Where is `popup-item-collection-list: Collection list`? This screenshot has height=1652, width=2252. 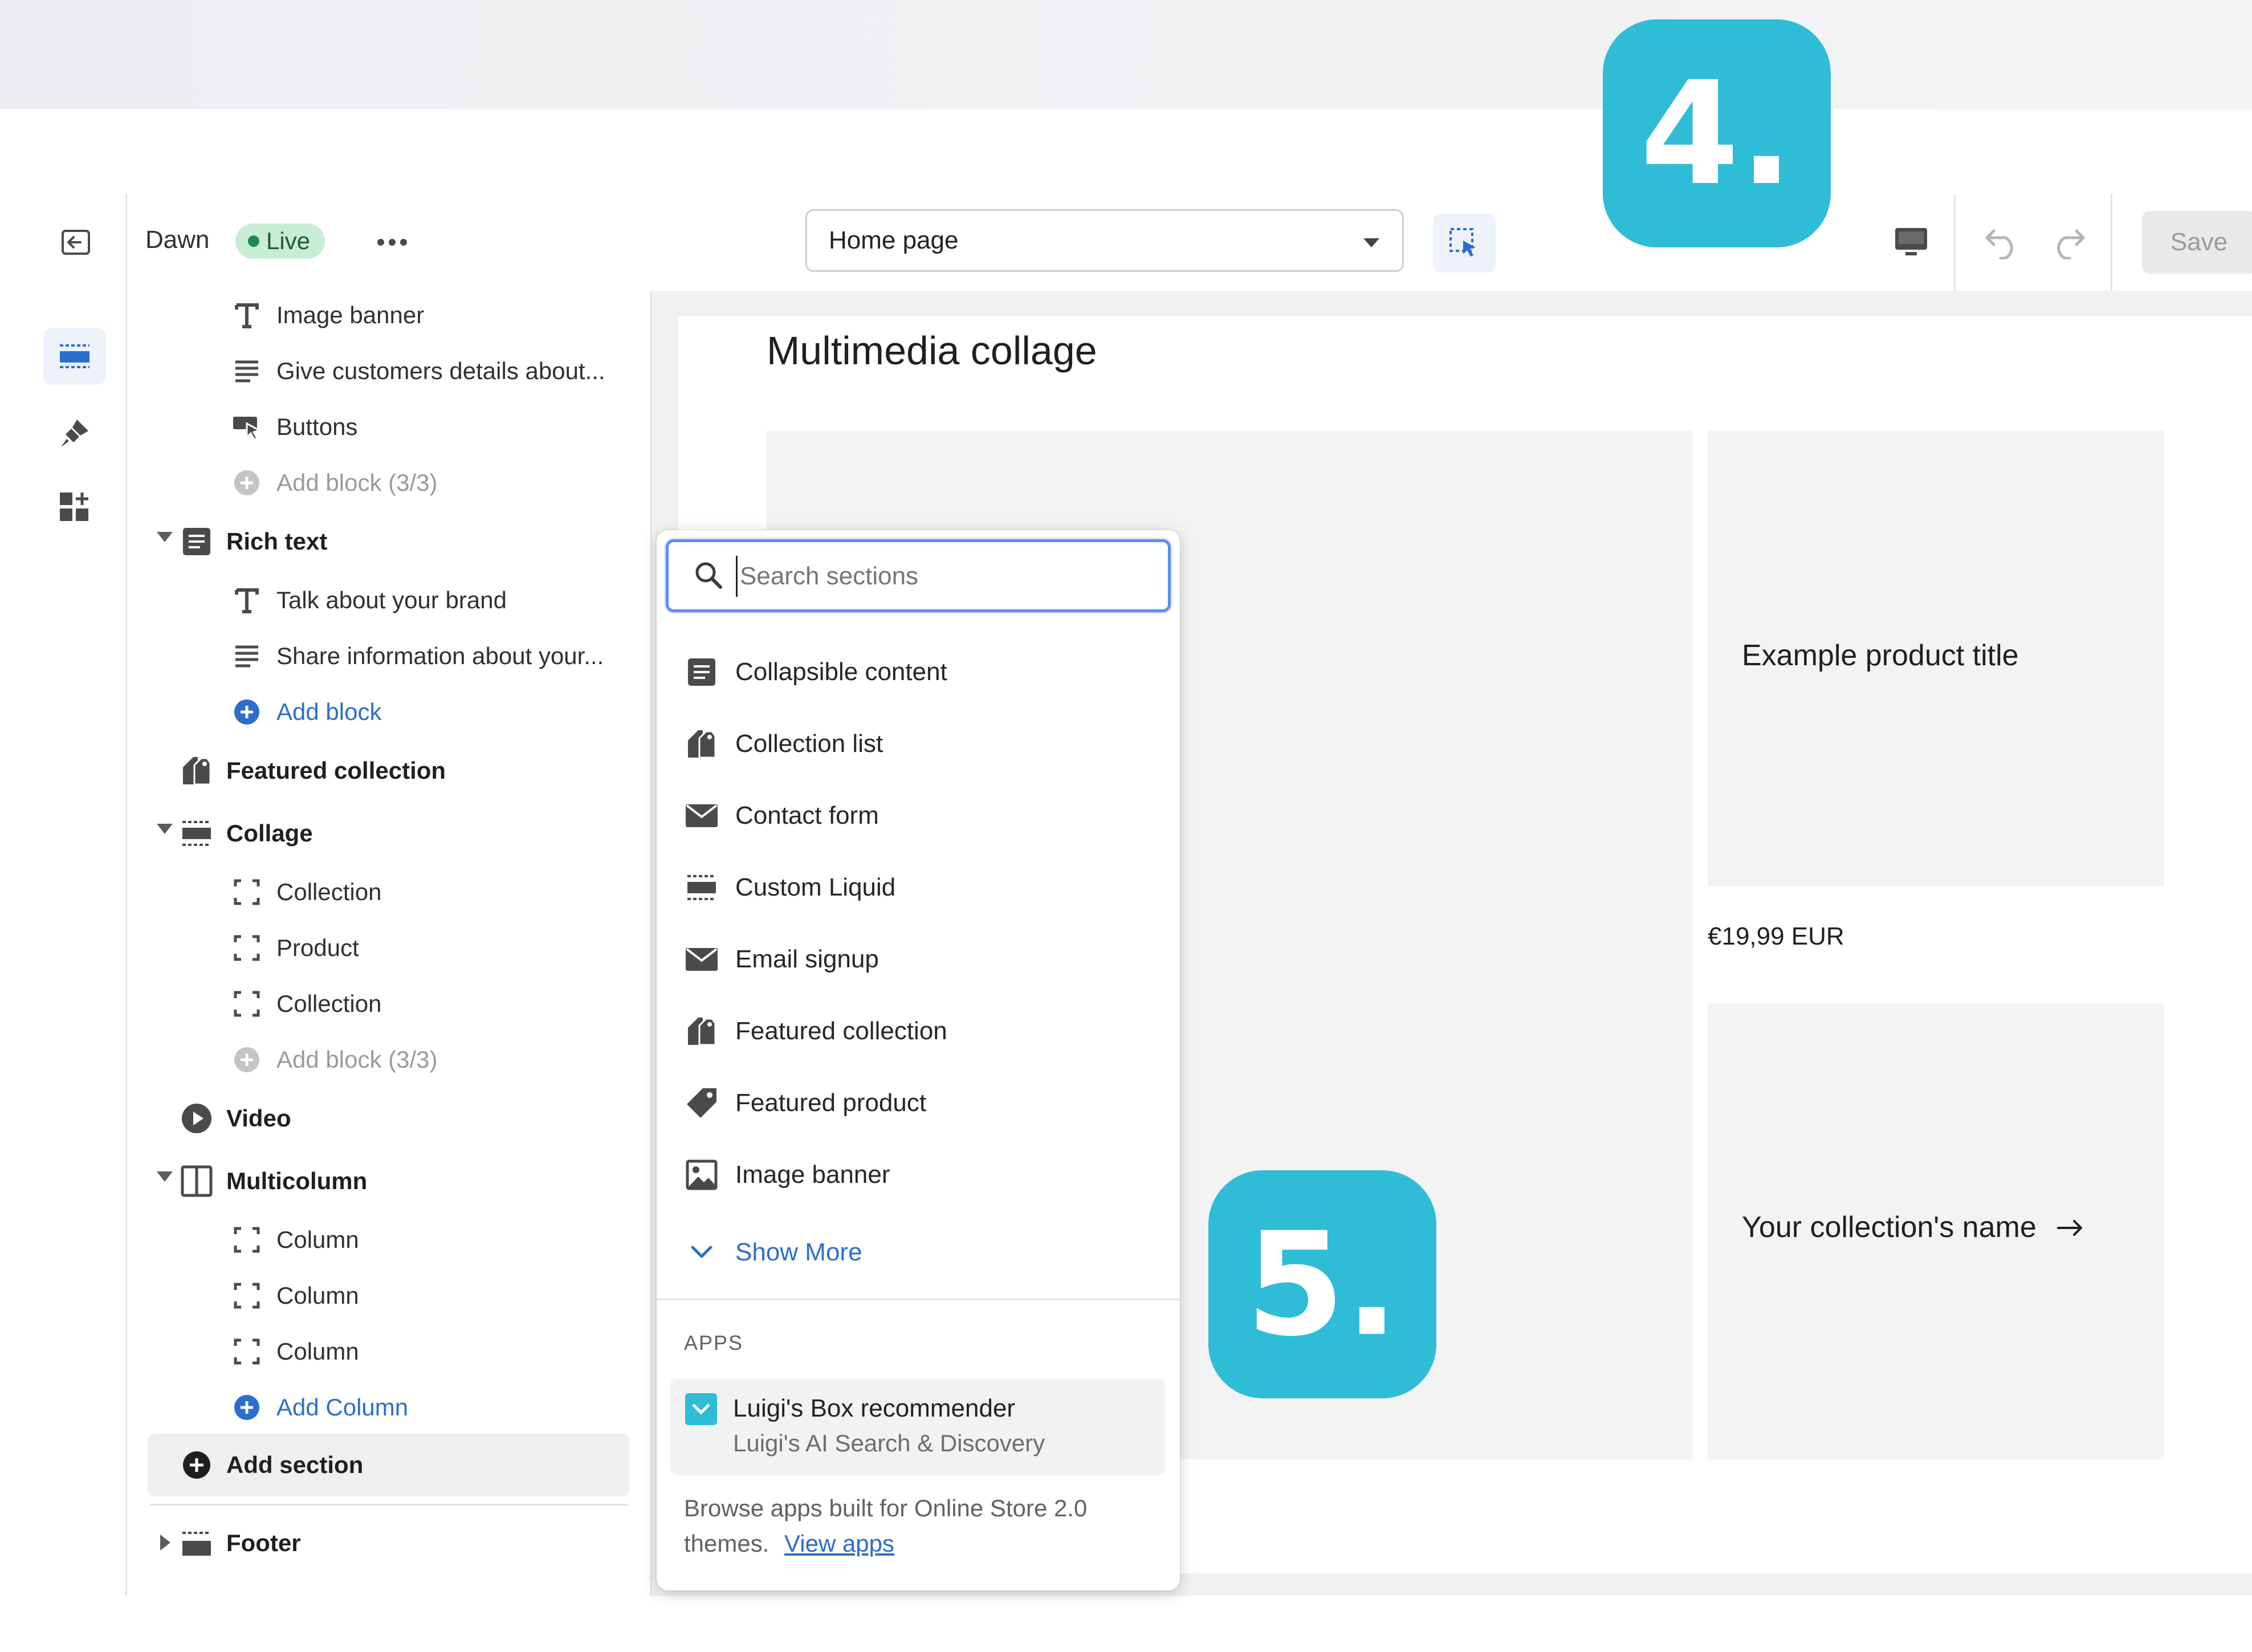 popup-item-collection-list: Collection list is located at coordinates (783, 744).